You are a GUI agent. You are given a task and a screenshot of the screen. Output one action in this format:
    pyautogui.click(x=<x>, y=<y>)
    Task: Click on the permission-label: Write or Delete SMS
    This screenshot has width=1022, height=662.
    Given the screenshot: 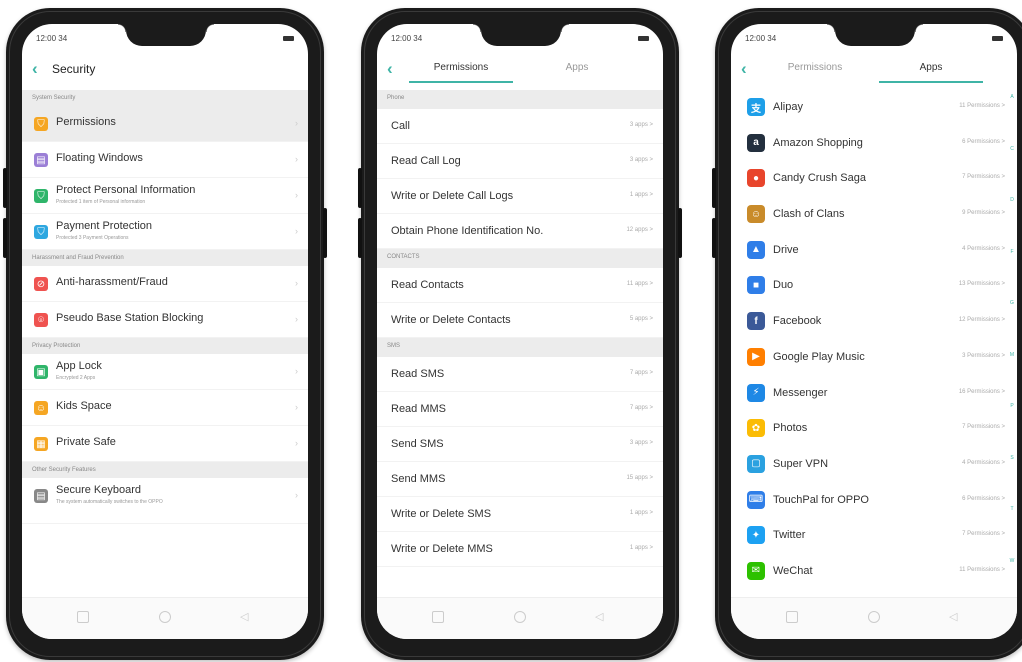 What is the action you would take?
    pyautogui.click(x=441, y=514)
    